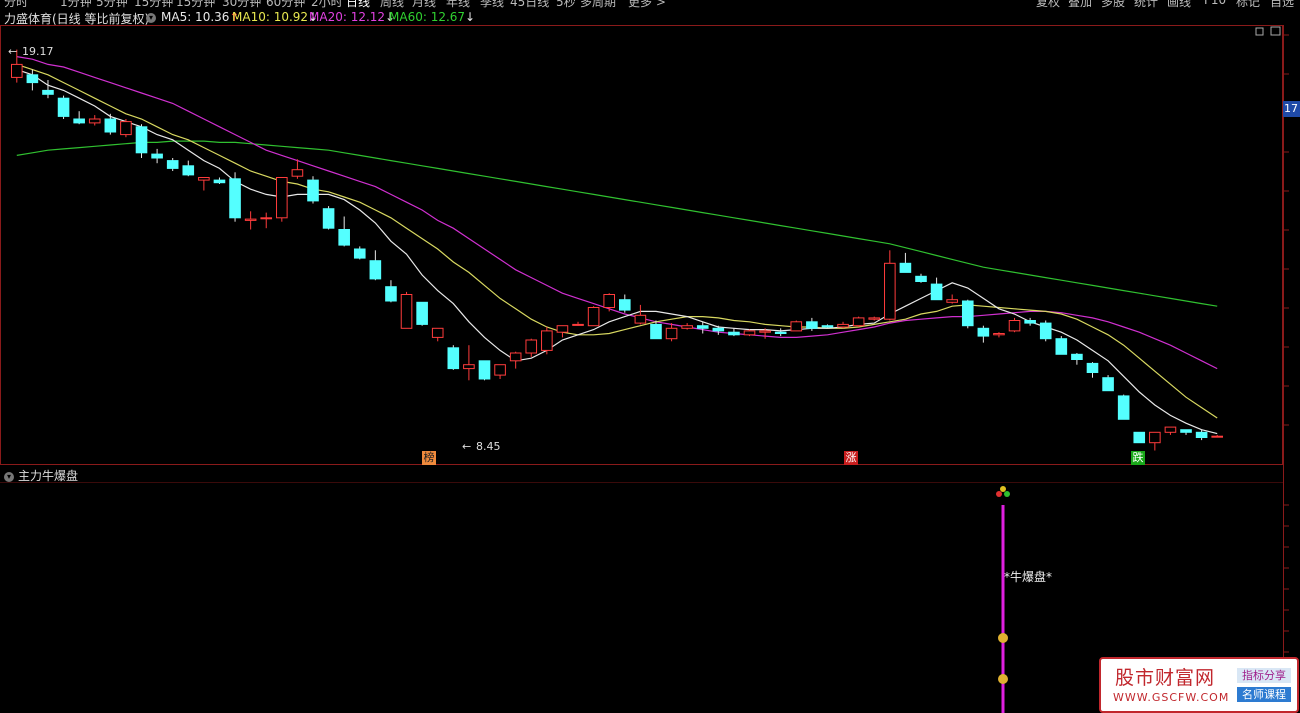 This screenshot has height=713, width=1300. I want to click on high-arrow: ←, so click(12, 51).